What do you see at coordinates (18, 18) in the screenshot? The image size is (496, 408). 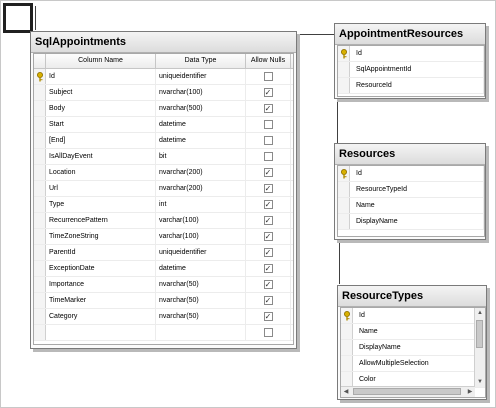 I see `selection-handle` at bounding box center [18, 18].